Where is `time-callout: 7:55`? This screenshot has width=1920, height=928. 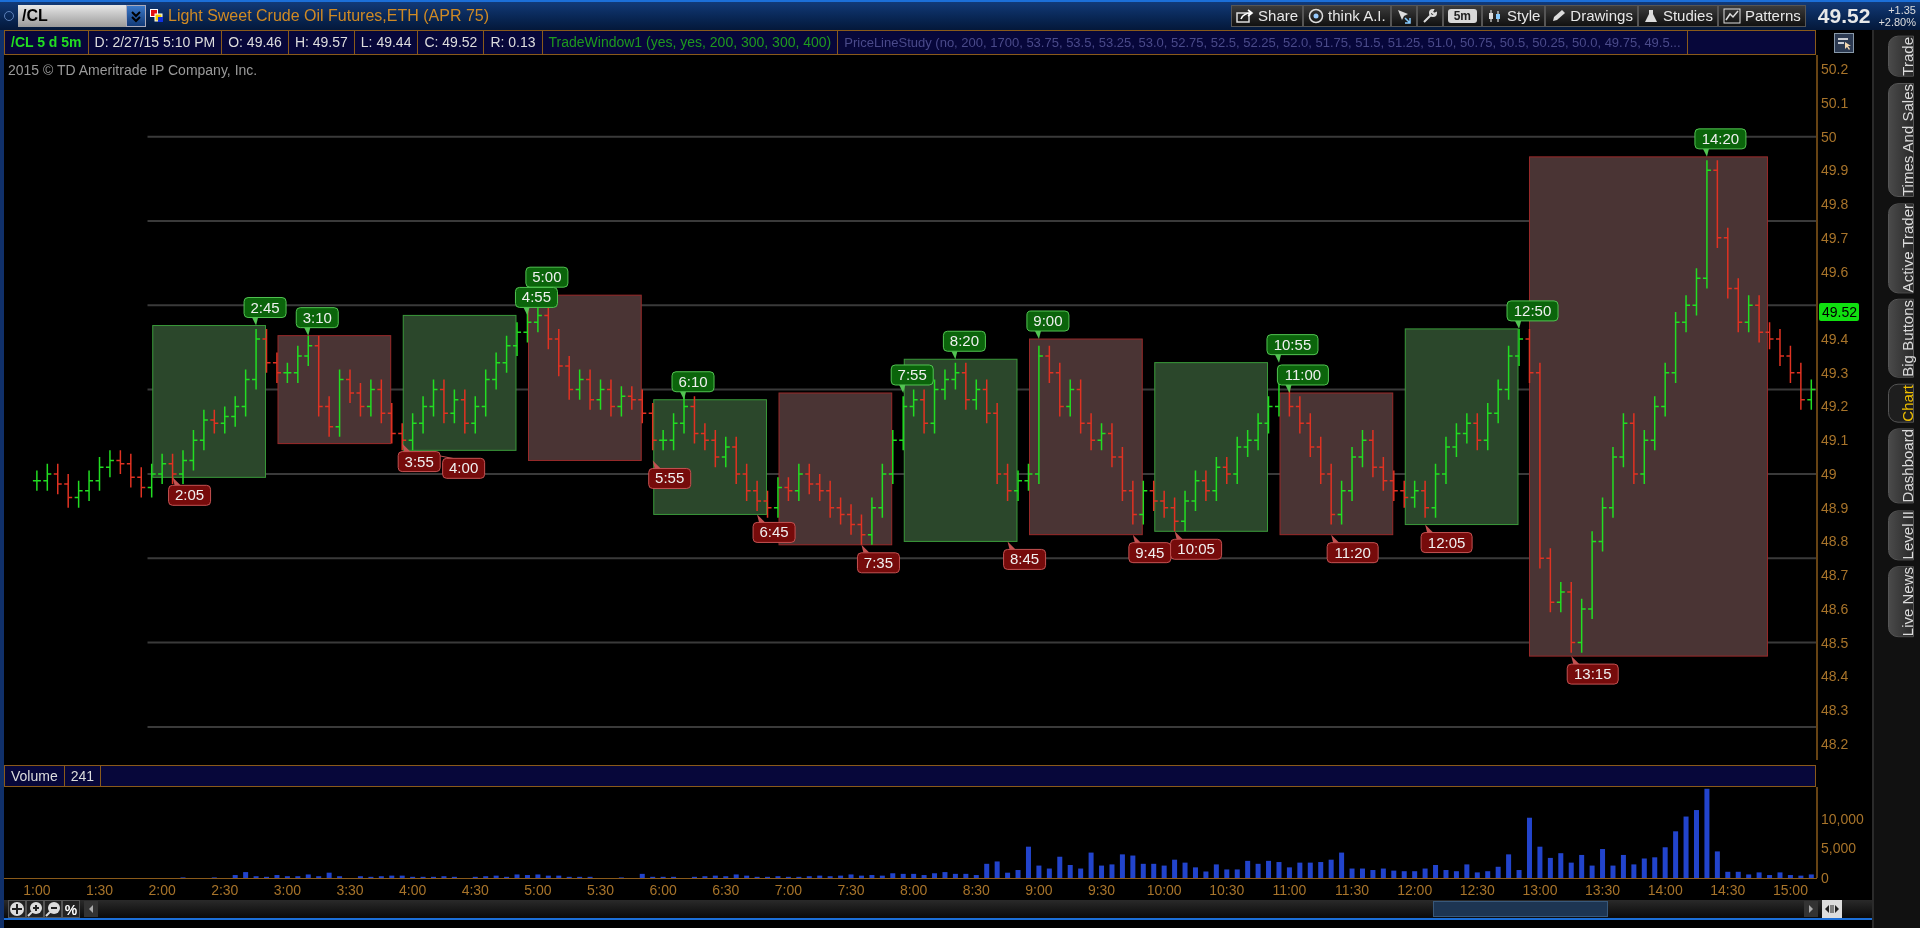
time-callout: 7:55 is located at coordinates (912, 378).